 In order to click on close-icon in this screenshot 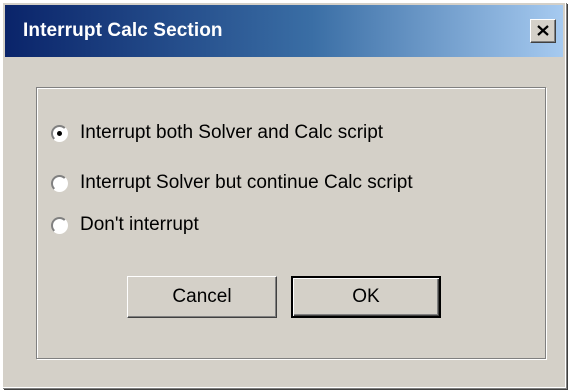, I will do `click(543, 30)`.